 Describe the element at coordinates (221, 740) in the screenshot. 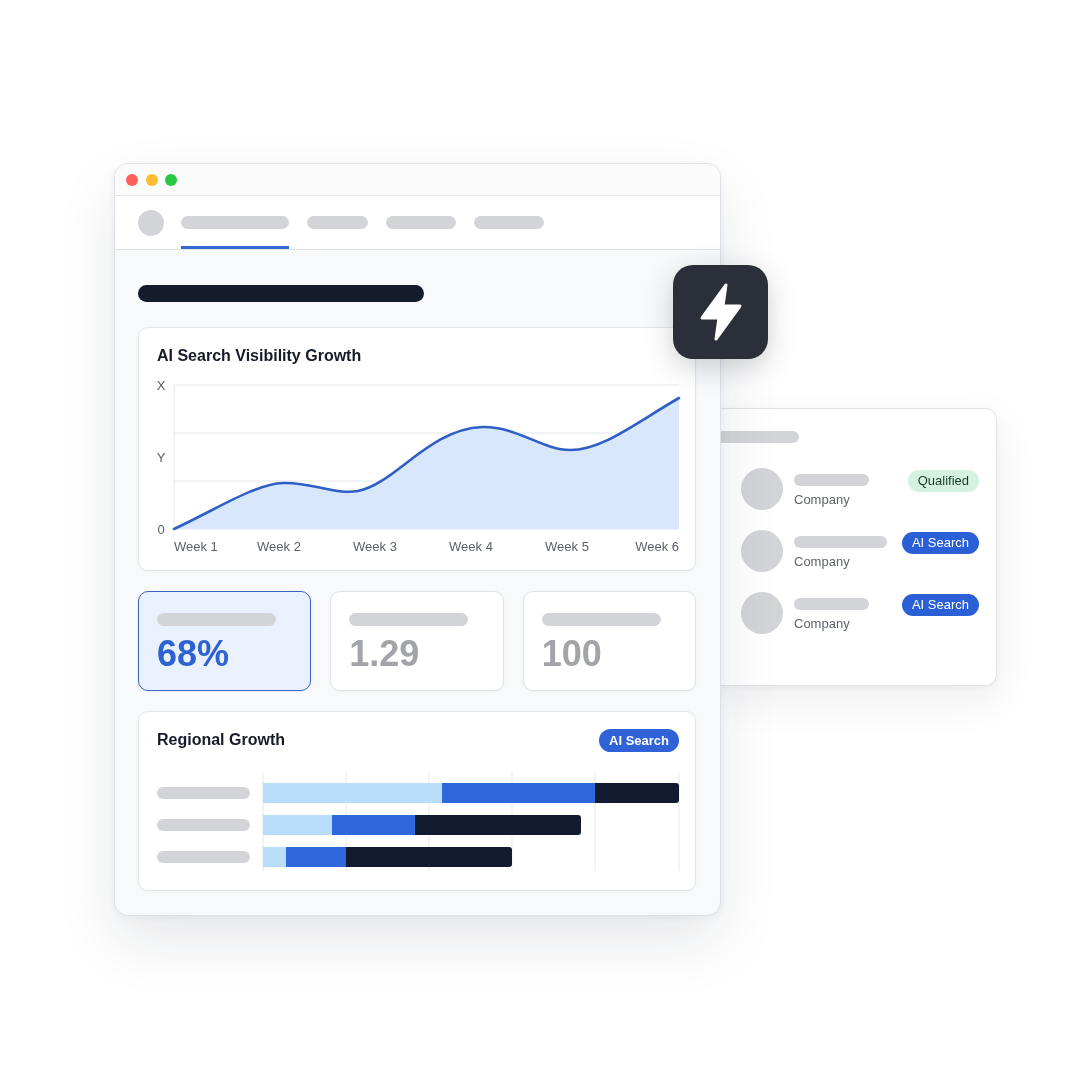

I see `chart-title: Regional Growth` at that location.